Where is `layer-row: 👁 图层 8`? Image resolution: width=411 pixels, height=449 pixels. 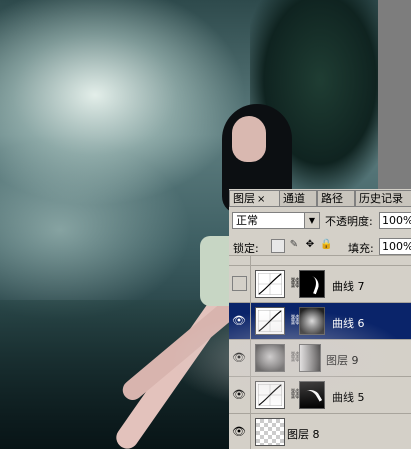 layer-row: 👁 图层 8 is located at coordinates (320, 431).